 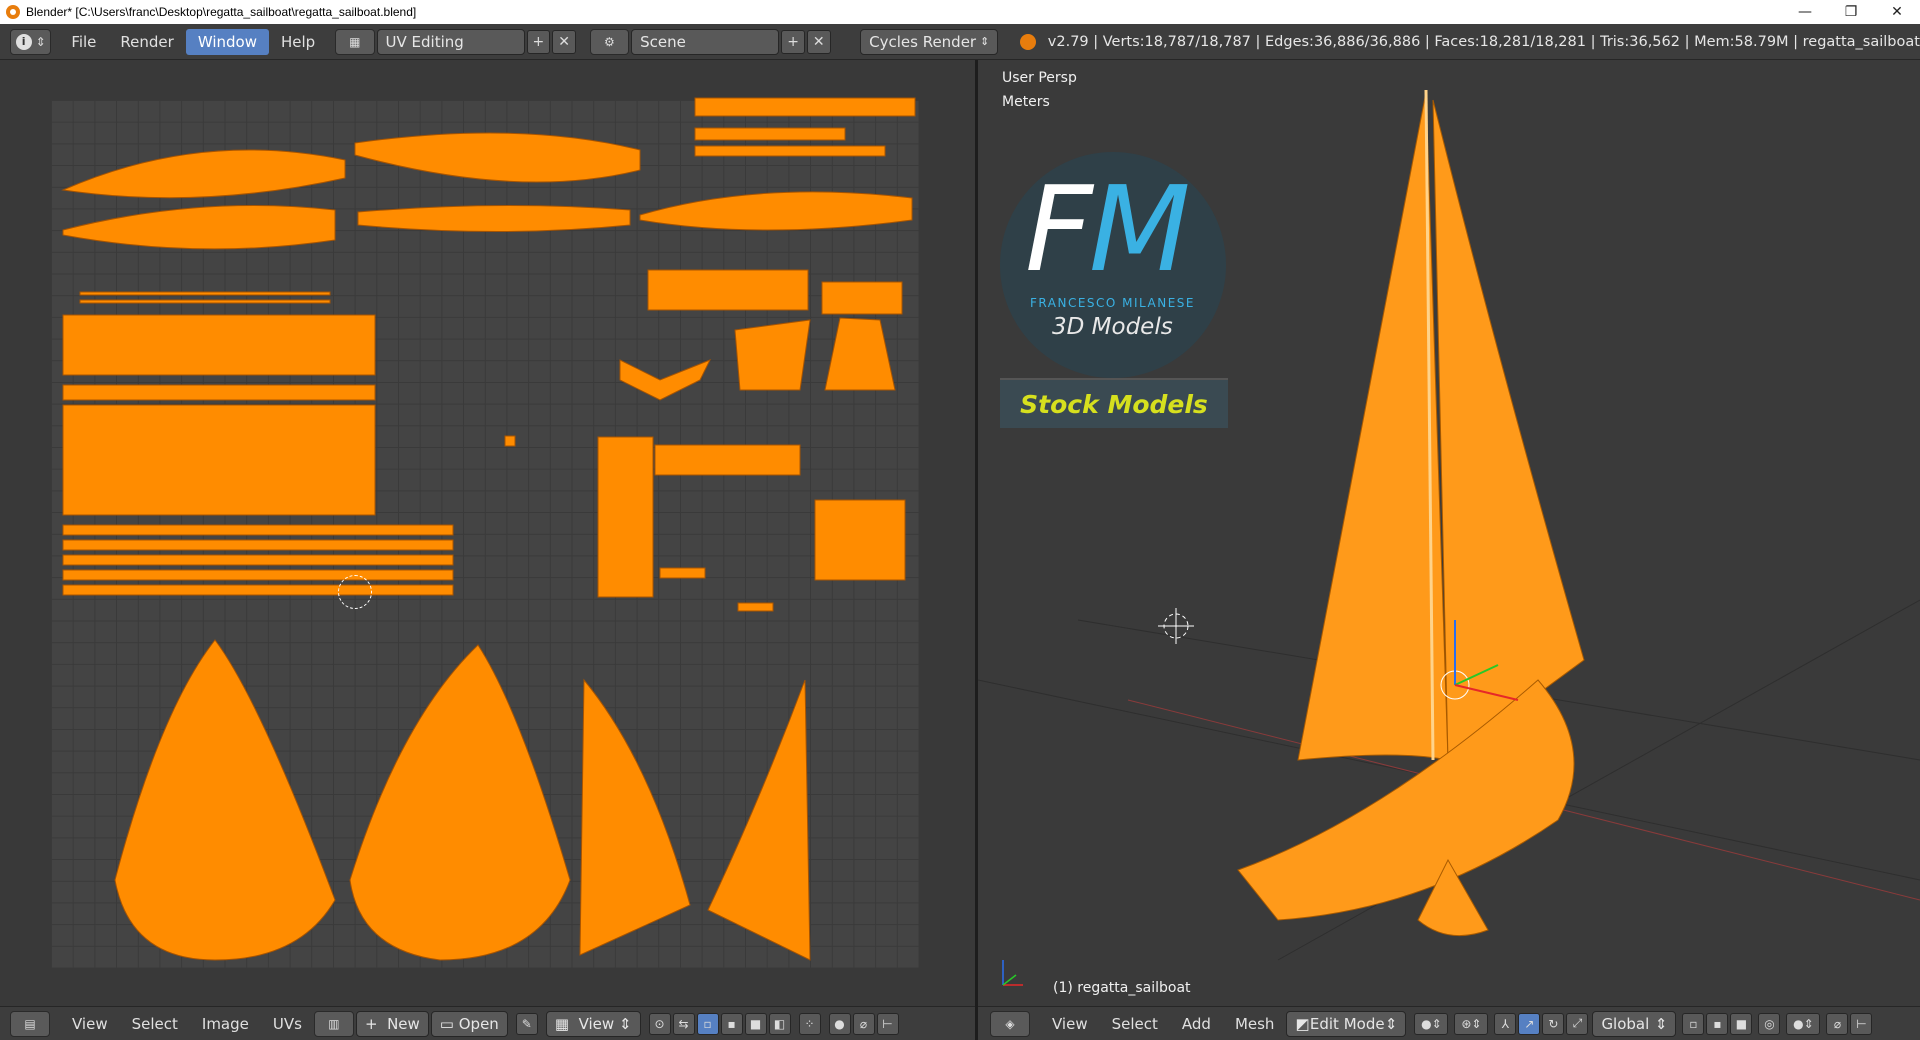 I want to click on uv-menu-uvs: UVs, so click(x=287, y=1024).